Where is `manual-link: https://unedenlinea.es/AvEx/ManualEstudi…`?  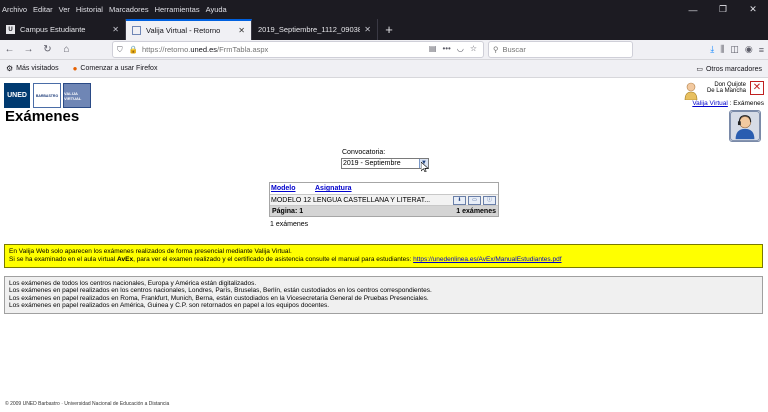
manual-link: https://unedenlinea.es/AvEx/ManualEstudi… is located at coordinates (487, 259).